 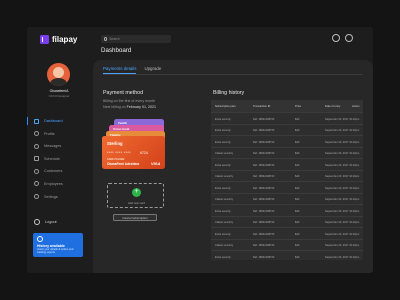 What do you see at coordinates (141, 107) in the screenshot?
I see `next-billing-date: February 01, 2021` at bounding box center [141, 107].